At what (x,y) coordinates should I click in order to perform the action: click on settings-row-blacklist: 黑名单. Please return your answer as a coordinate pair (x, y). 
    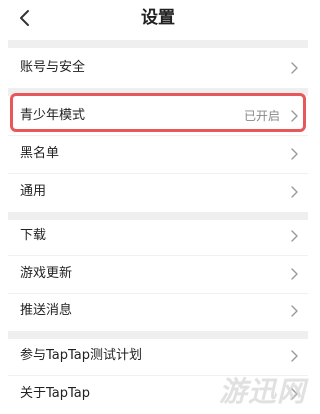
    Looking at the image, I should click on (158, 154).